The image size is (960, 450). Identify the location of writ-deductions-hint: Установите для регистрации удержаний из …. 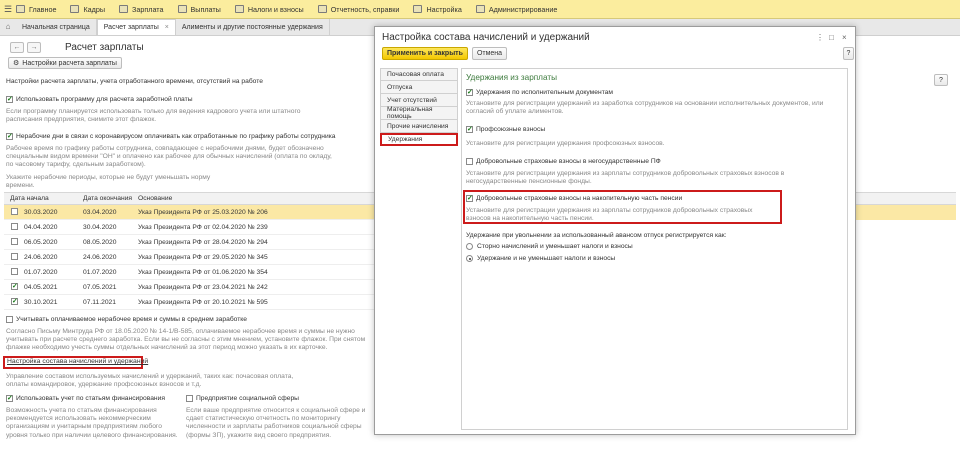
(645, 108).